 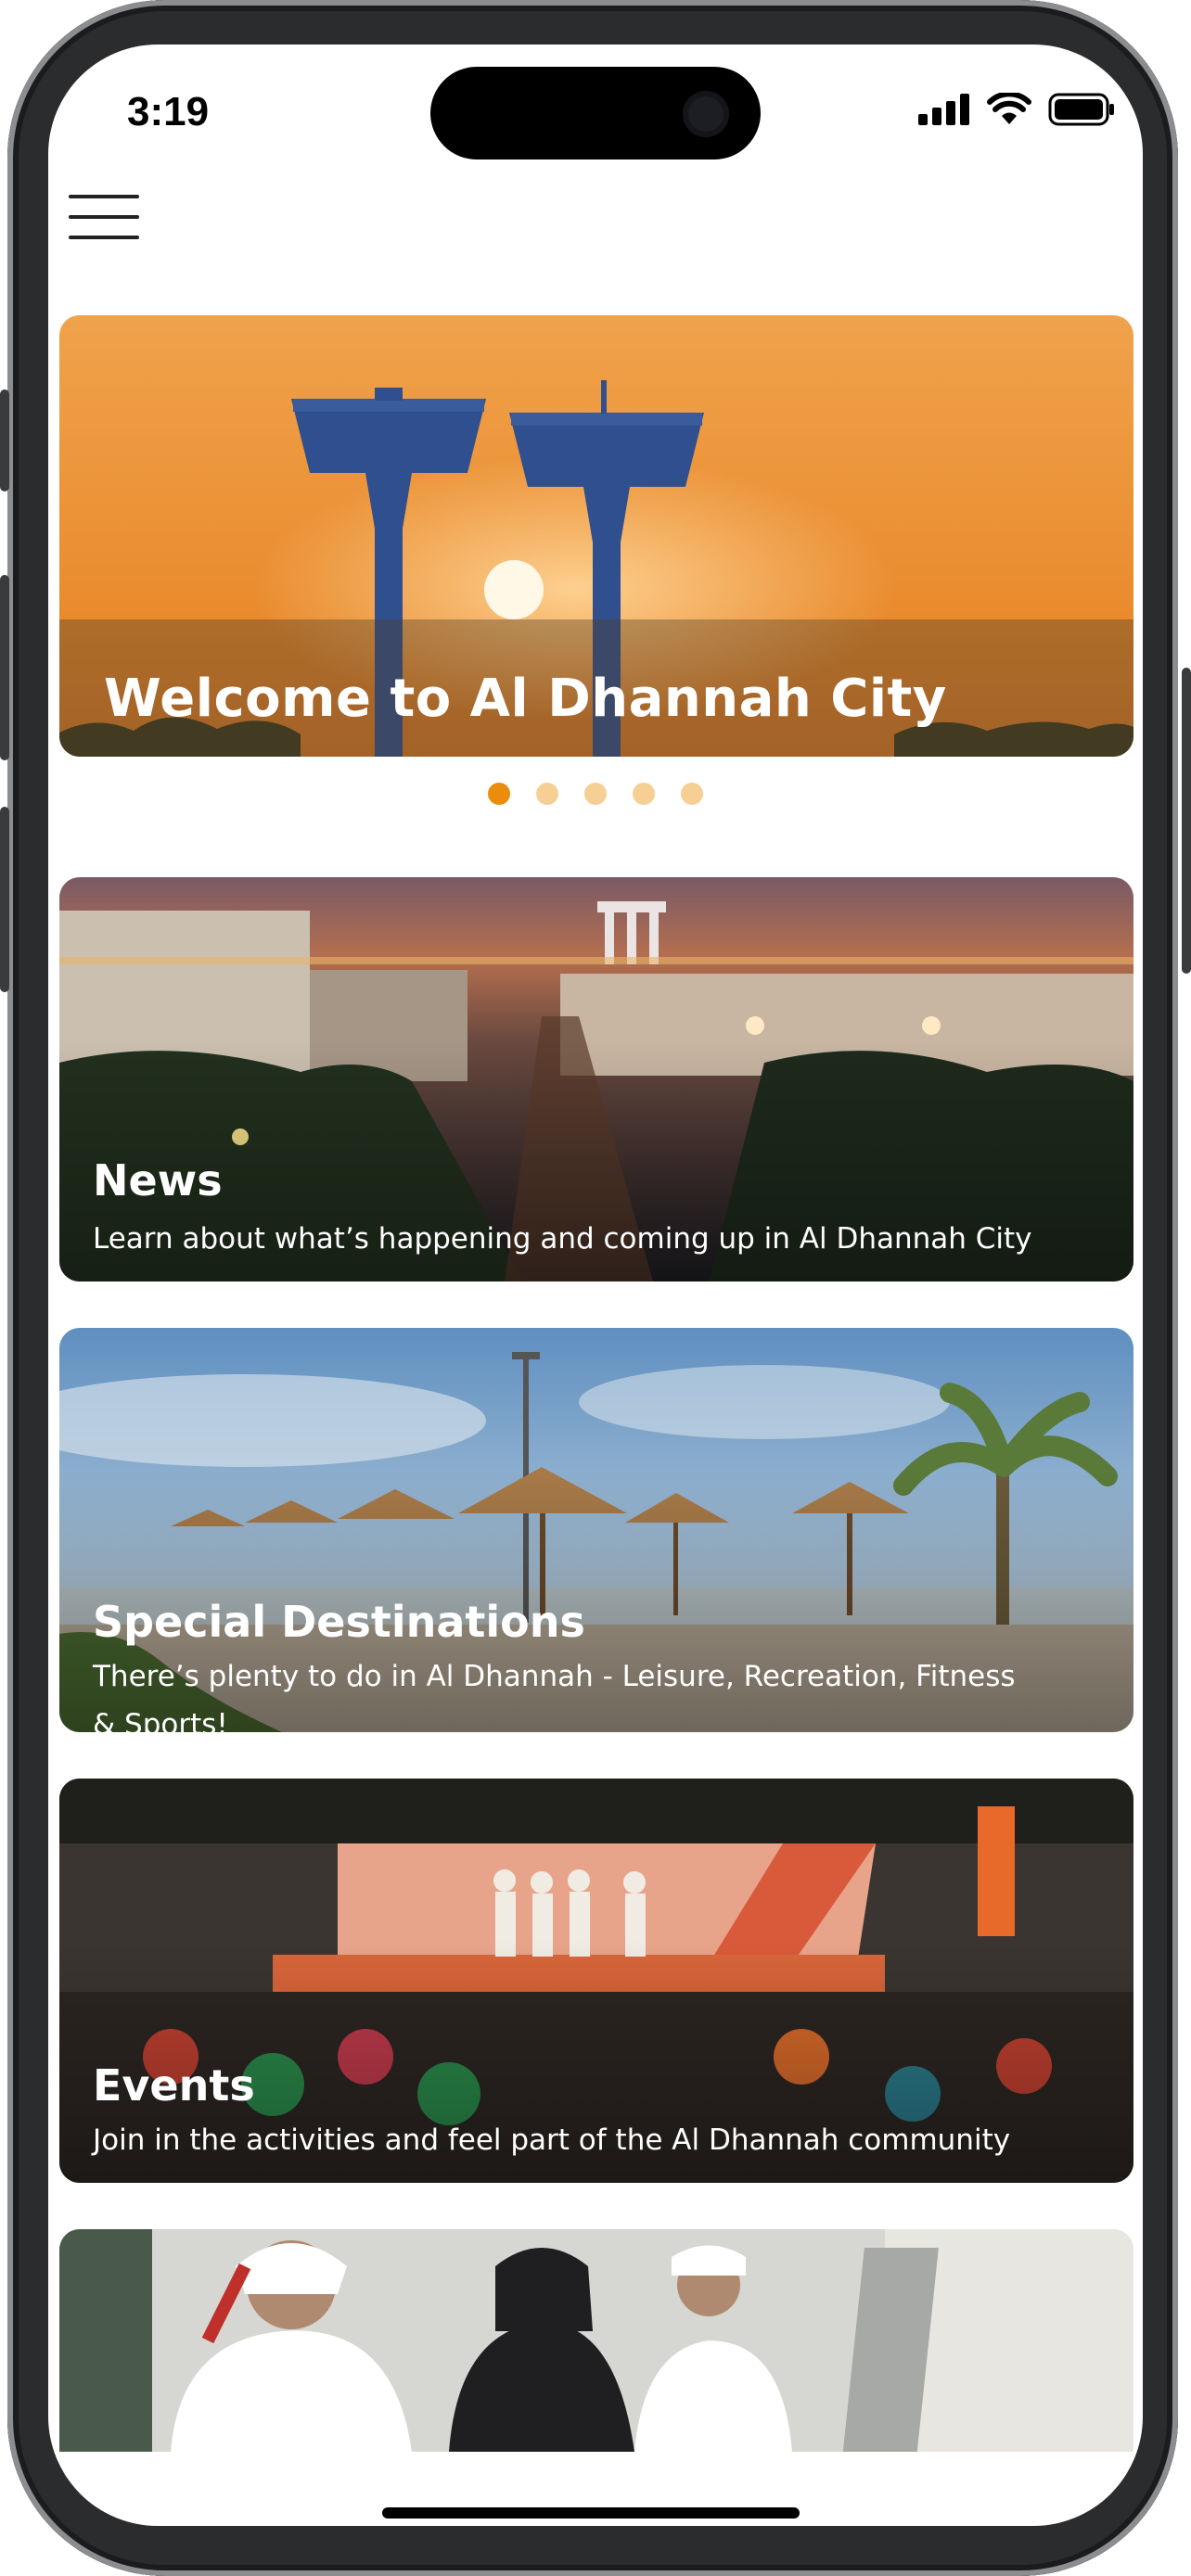 I want to click on status-icons, so click(x=1016, y=110).